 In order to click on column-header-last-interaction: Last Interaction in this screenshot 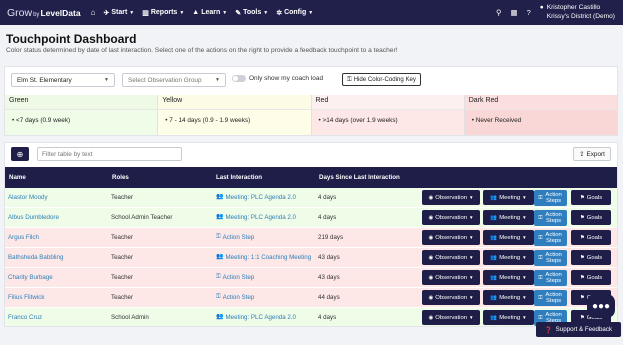, I will do `click(239, 177)`.